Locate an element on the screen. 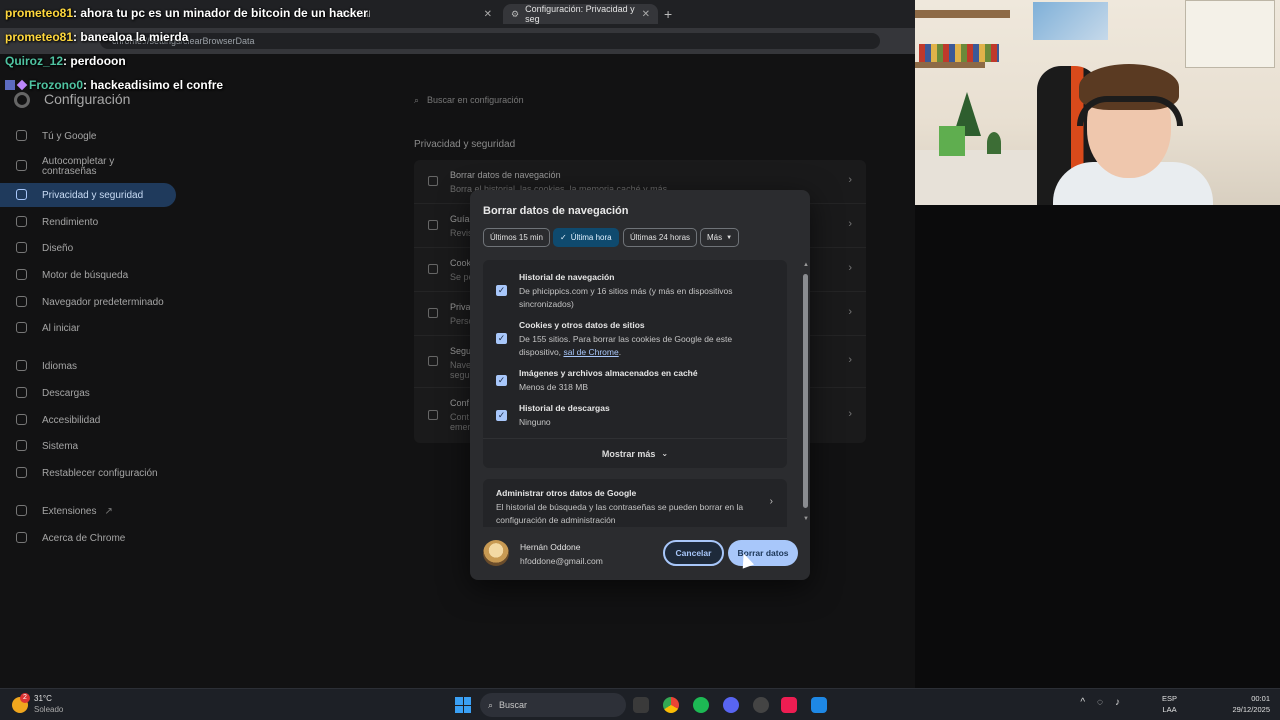  settings-search-input: ⌕ Buscar en configuración is located at coordinates (639, 100).